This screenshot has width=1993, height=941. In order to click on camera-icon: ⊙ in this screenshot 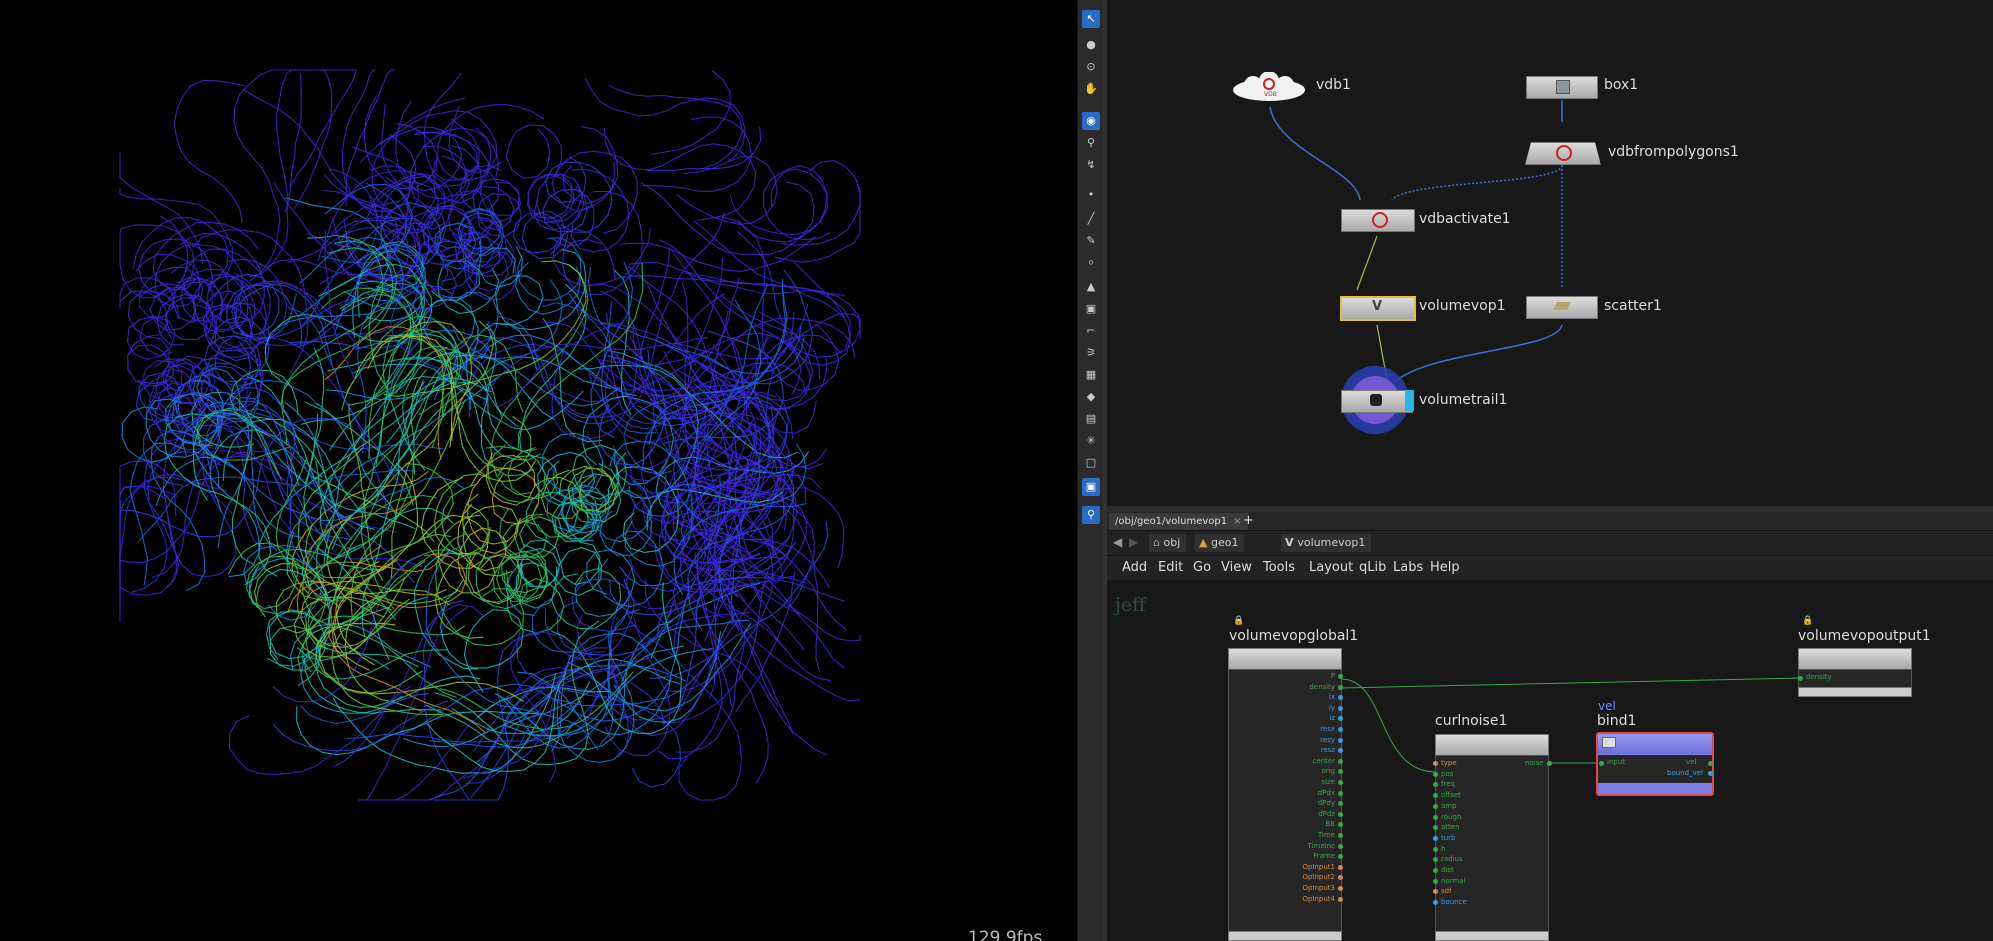, I will do `click(1091, 67)`.